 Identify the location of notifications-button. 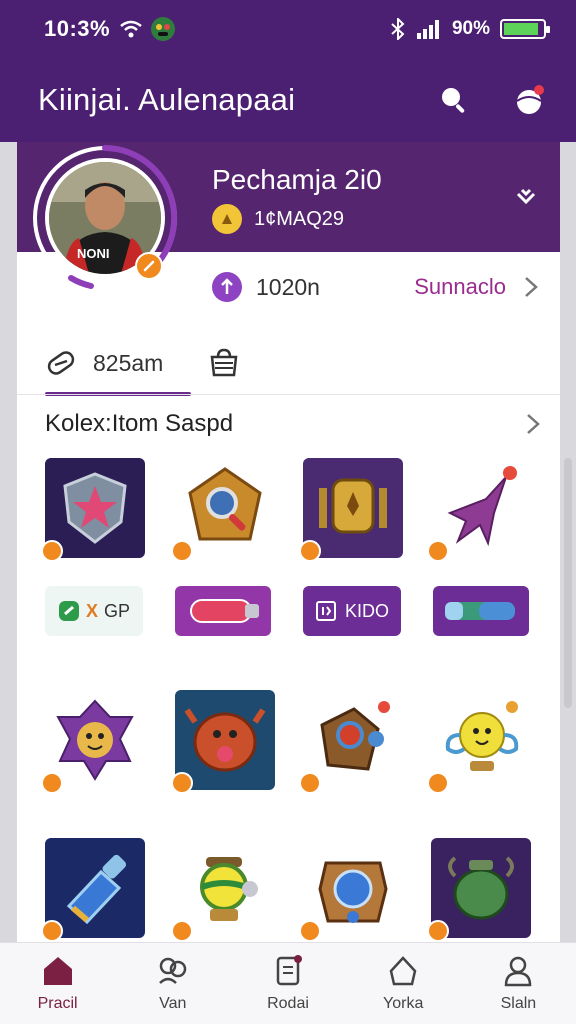
(530, 100).